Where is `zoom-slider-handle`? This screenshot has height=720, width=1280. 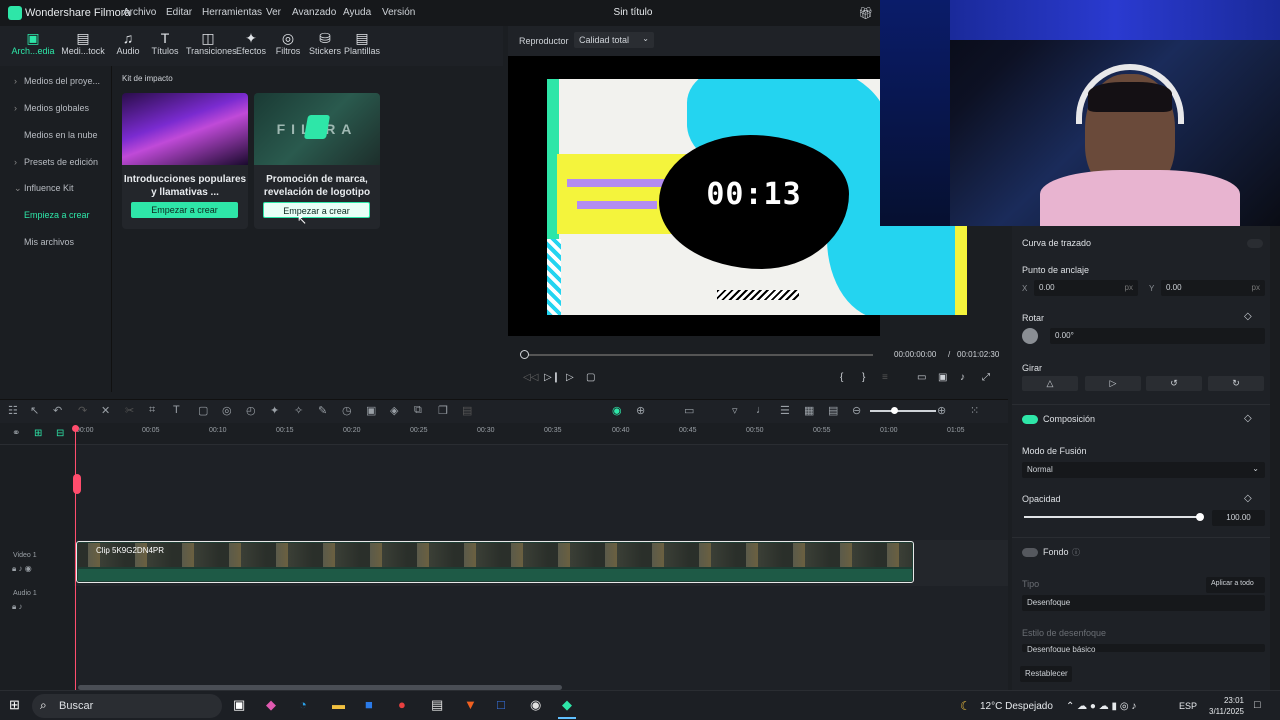 zoom-slider-handle is located at coordinates (894, 410).